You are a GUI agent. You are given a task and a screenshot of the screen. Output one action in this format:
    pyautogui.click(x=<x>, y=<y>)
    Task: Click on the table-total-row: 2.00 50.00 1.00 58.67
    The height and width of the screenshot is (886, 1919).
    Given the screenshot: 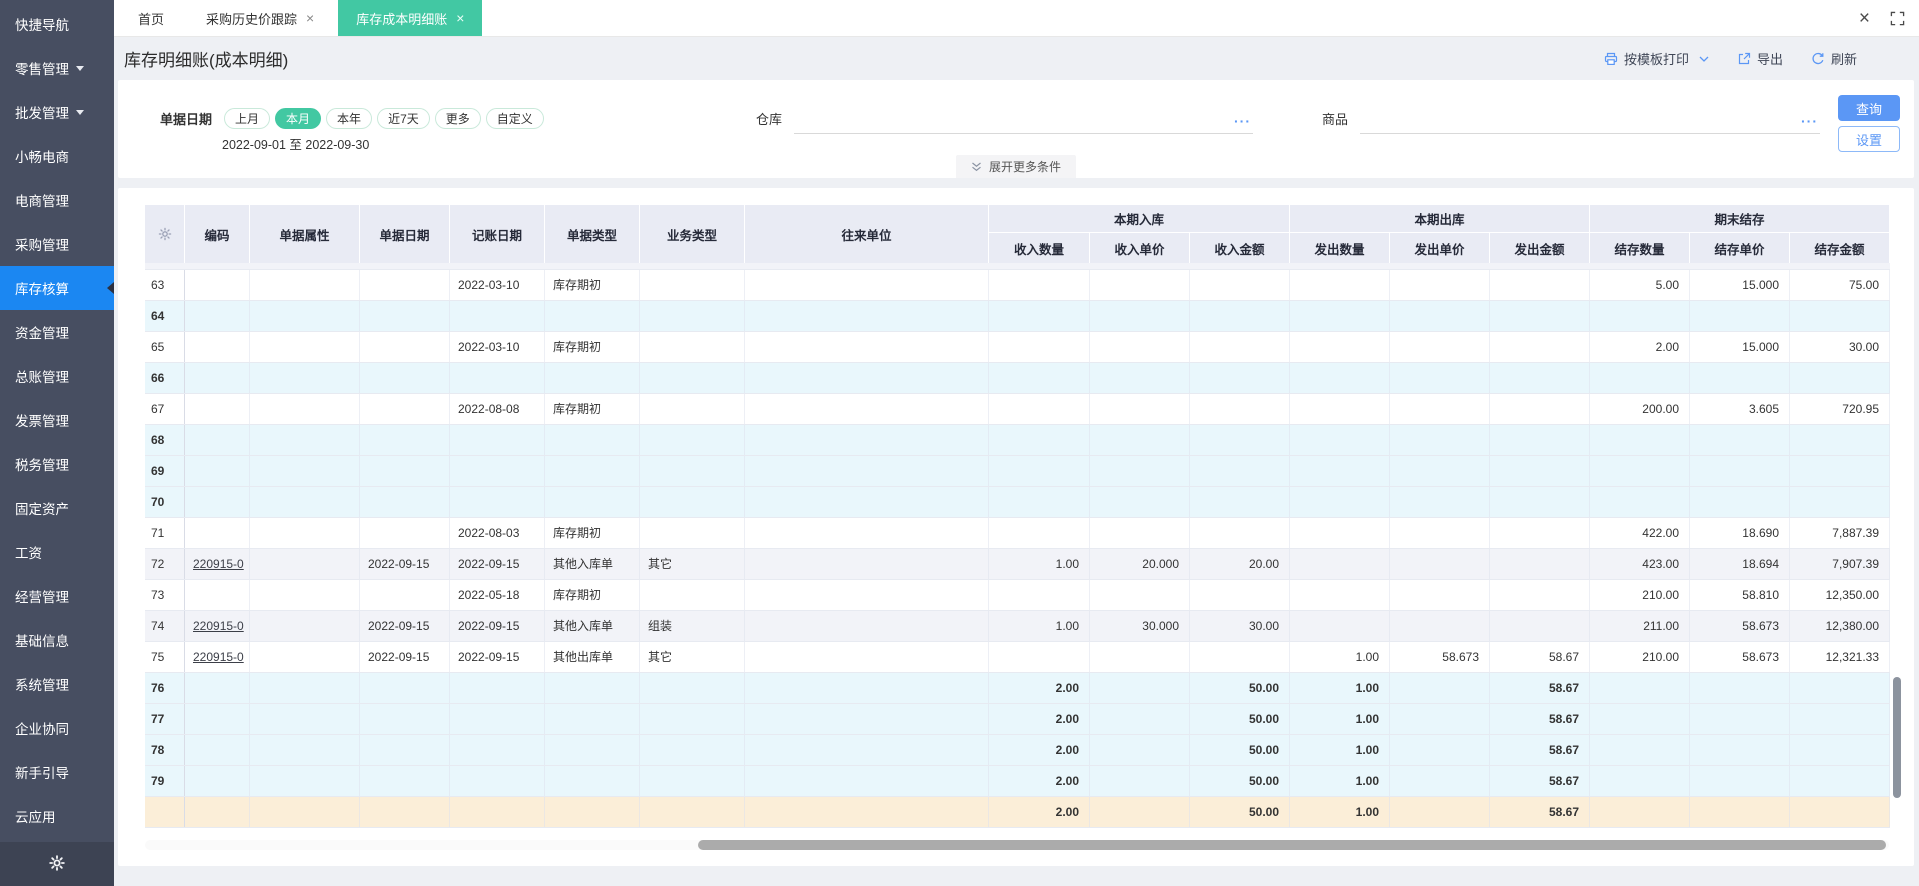 What is the action you would take?
    pyautogui.click(x=1017, y=812)
    